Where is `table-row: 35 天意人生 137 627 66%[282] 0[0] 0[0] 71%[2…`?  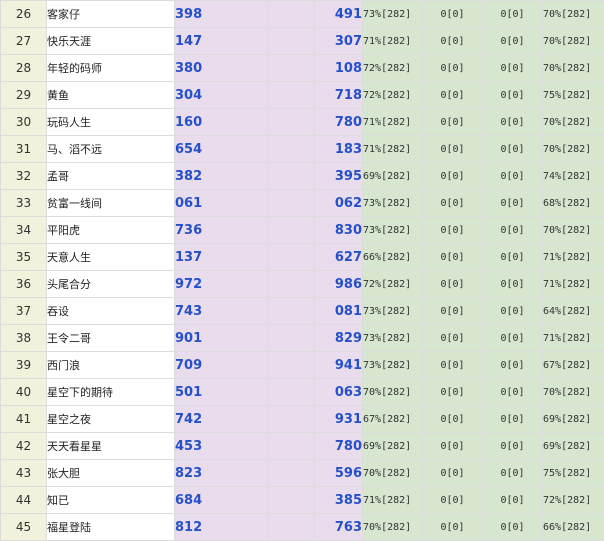 table-row: 35 天意人生 137 627 66%[282] 0[0] 0[0] 71%[2… is located at coordinates (302, 257).